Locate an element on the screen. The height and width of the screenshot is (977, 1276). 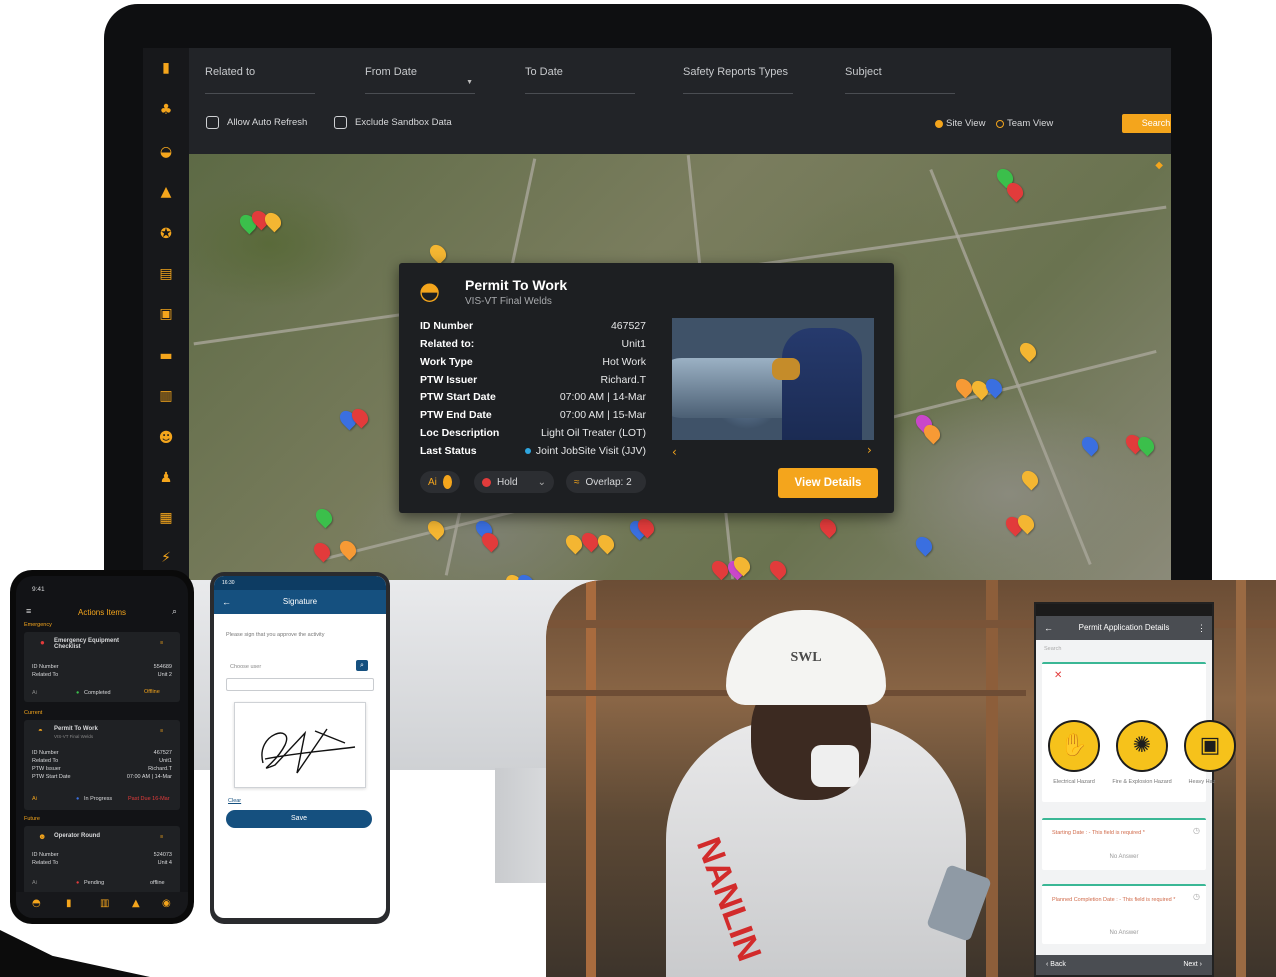
back-button: ‹ Back is located at coordinates (1056, 965).